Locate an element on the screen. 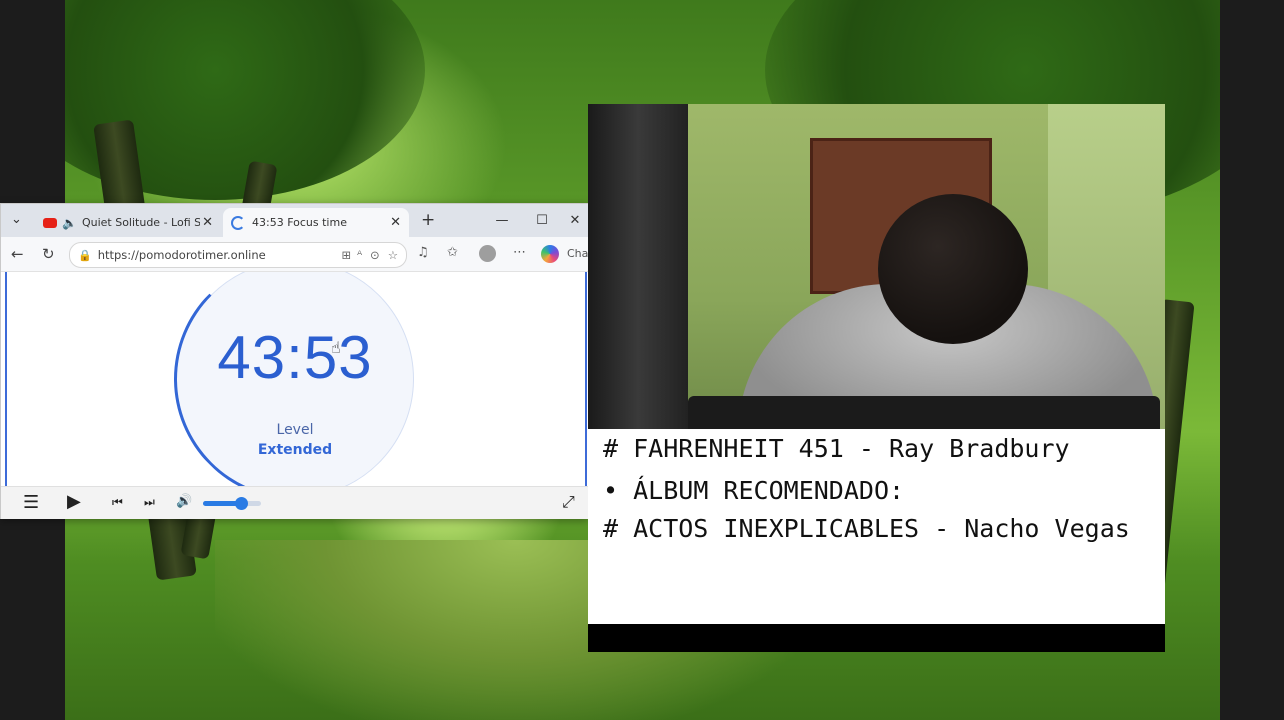 The image size is (1284, 720). app-available-icon: ⊞ is located at coordinates (346, 255).